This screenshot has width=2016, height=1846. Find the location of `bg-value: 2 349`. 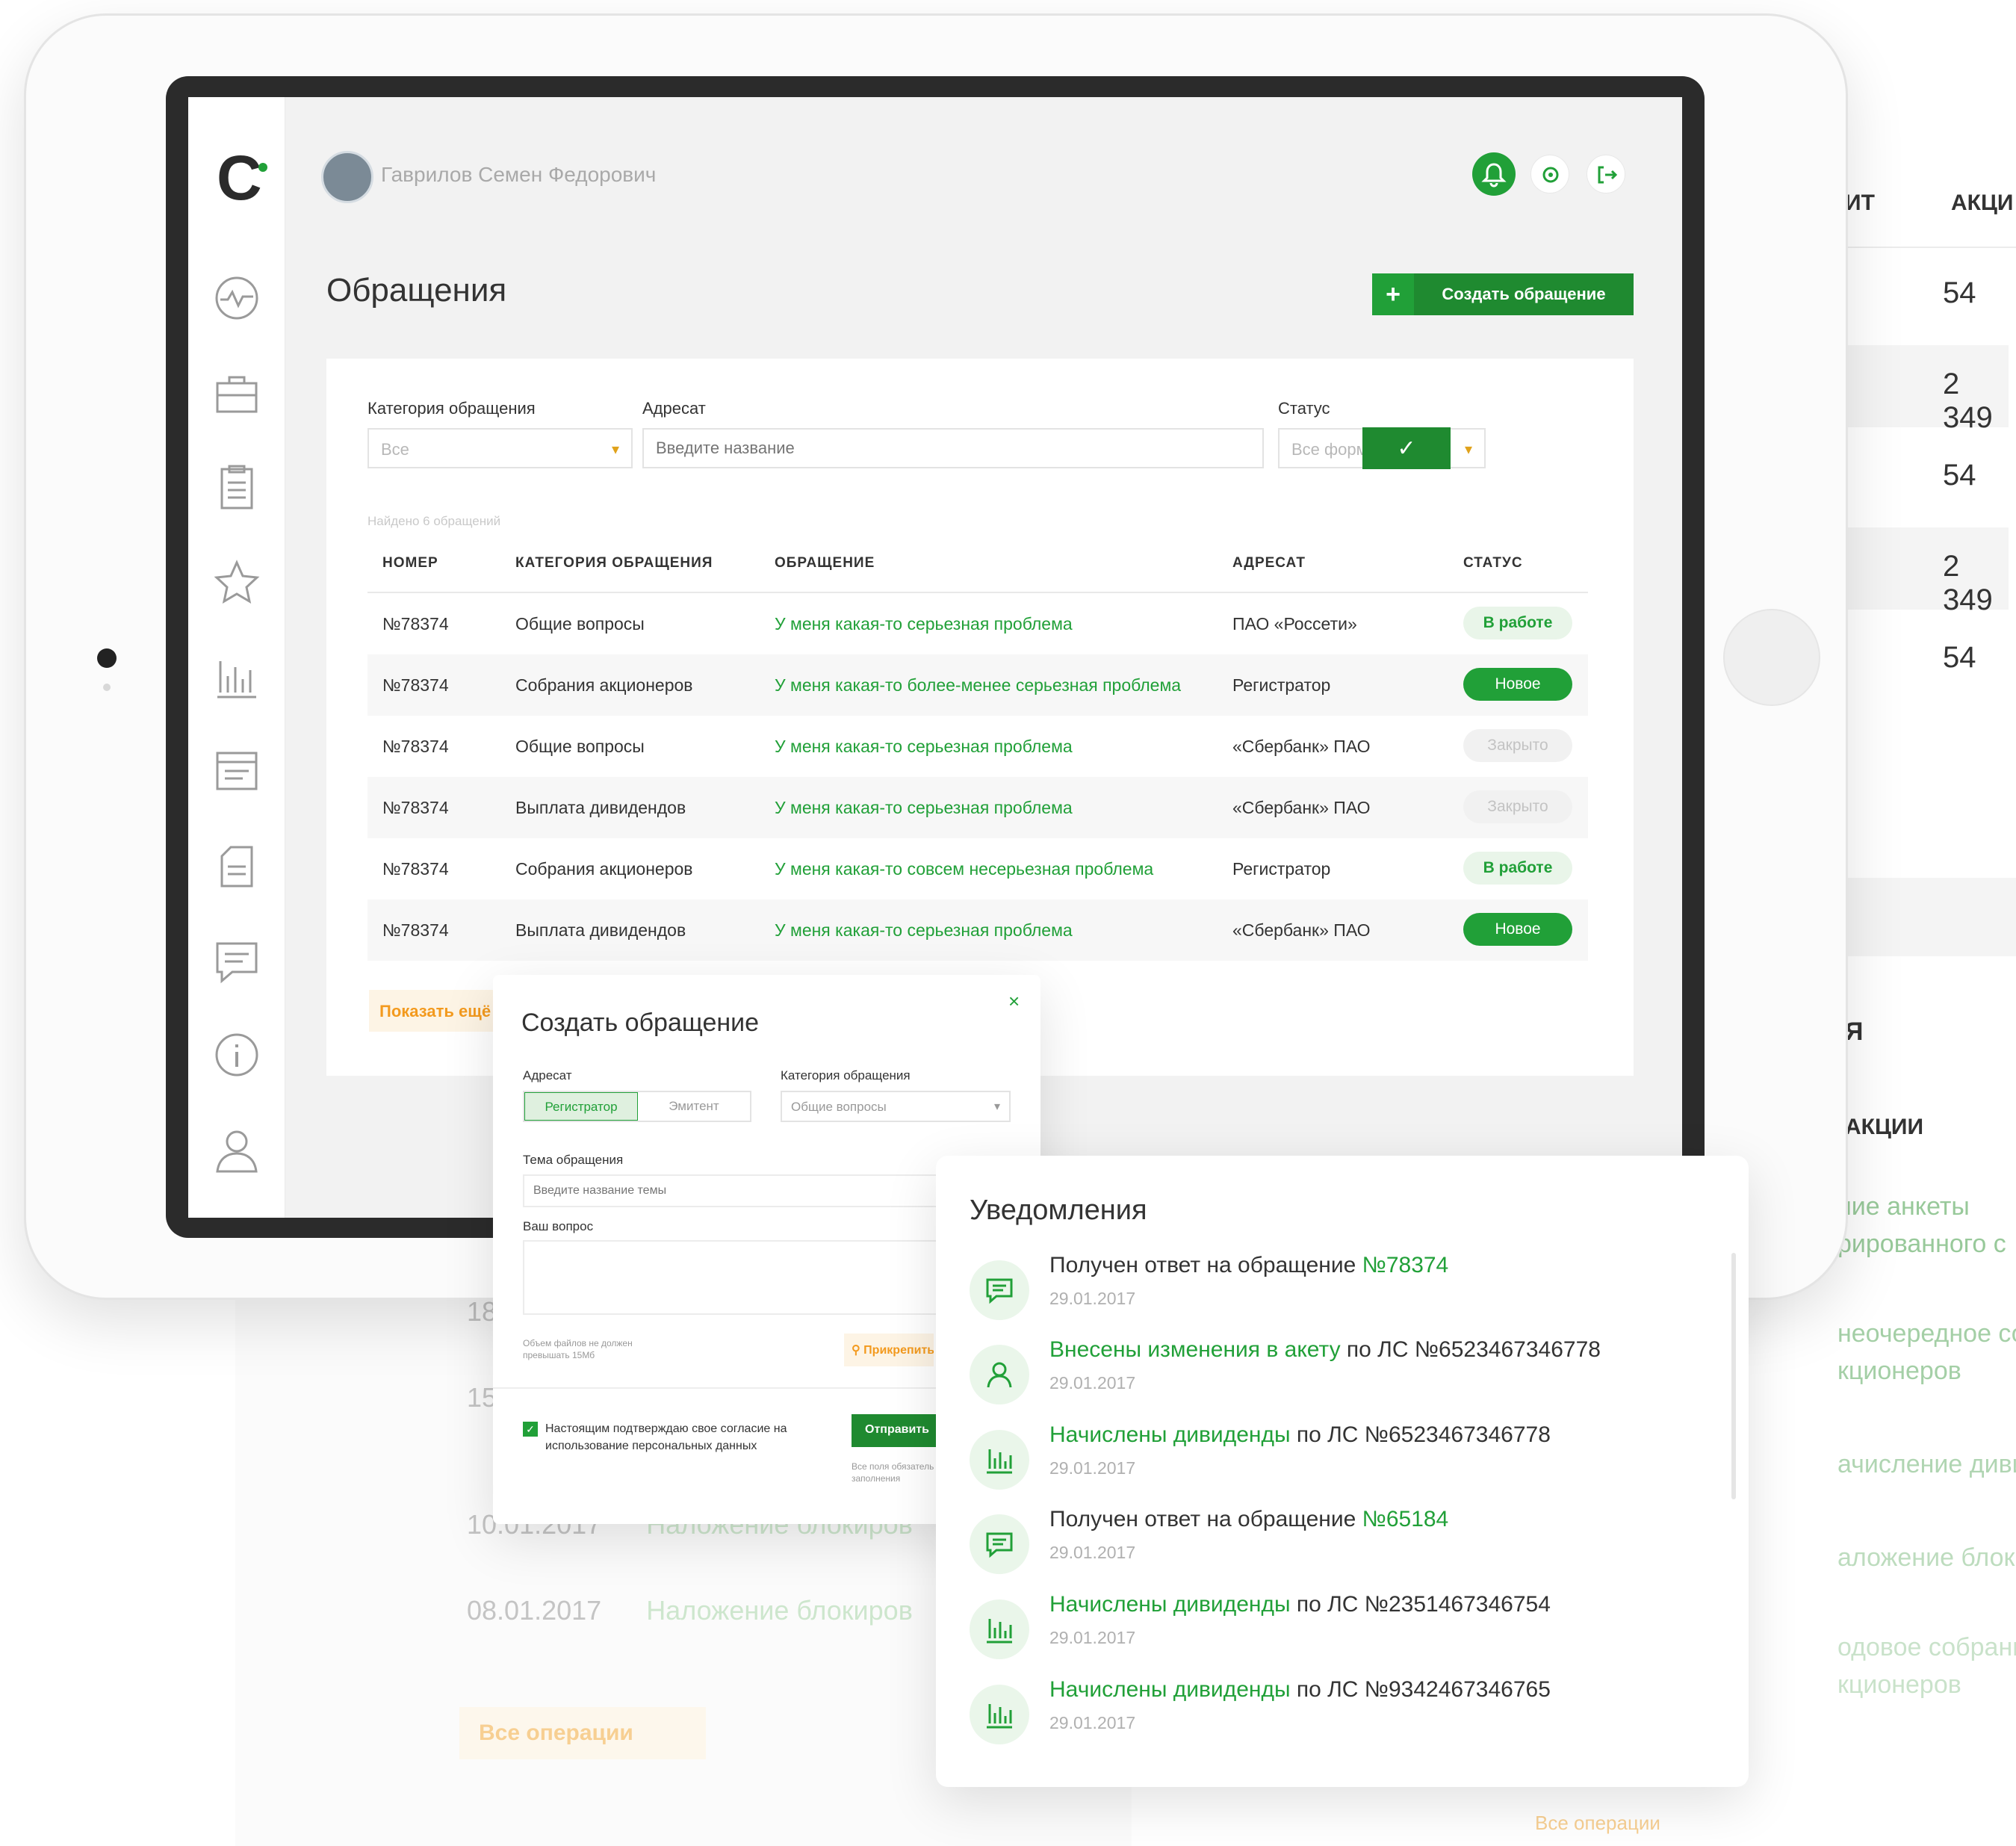

bg-value: 2 349 is located at coordinates (1968, 583).